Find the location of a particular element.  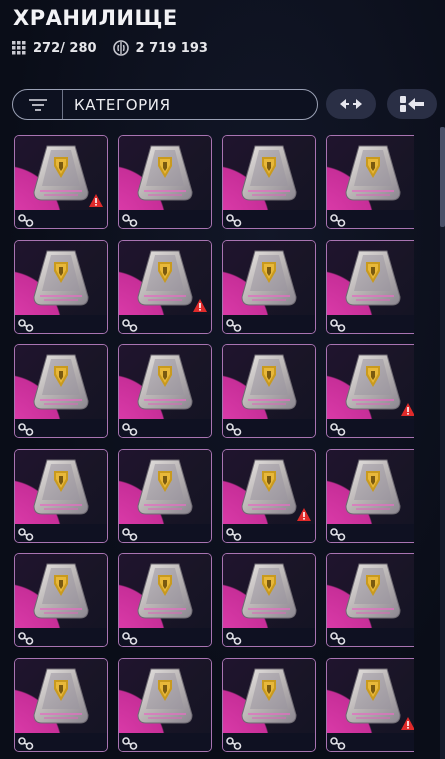

capacity-value: 272/ 280 is located at coordinates (65, 48).